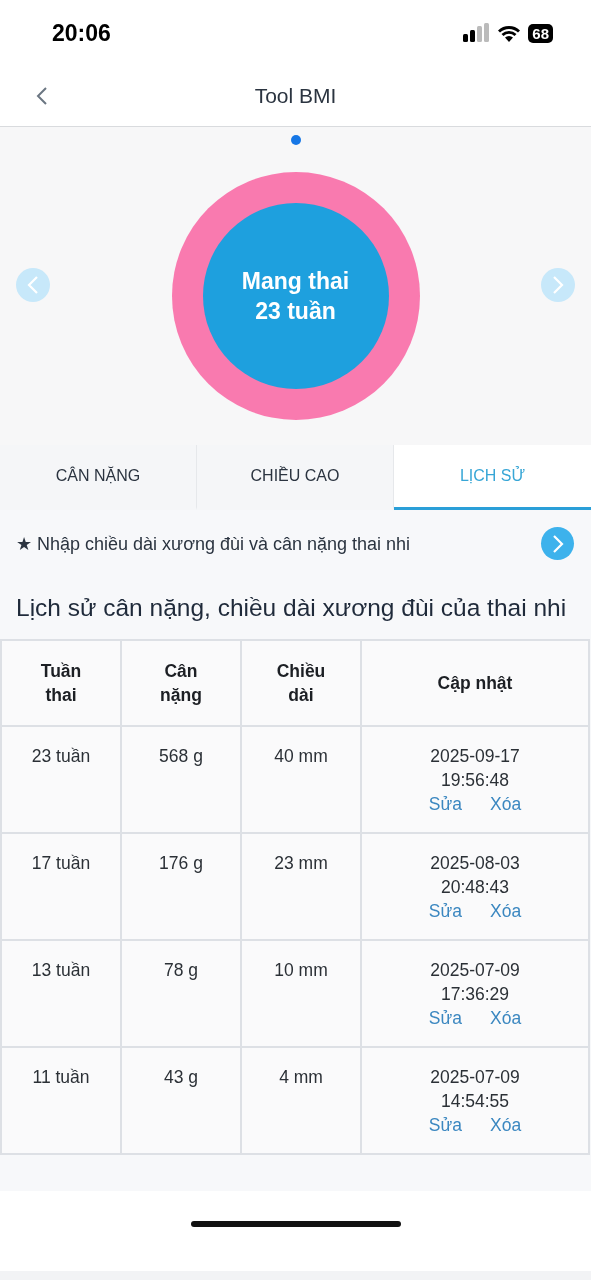 The image size is (591, 1280). I want to click on table-cell: 40 mm, so click(301, 779).